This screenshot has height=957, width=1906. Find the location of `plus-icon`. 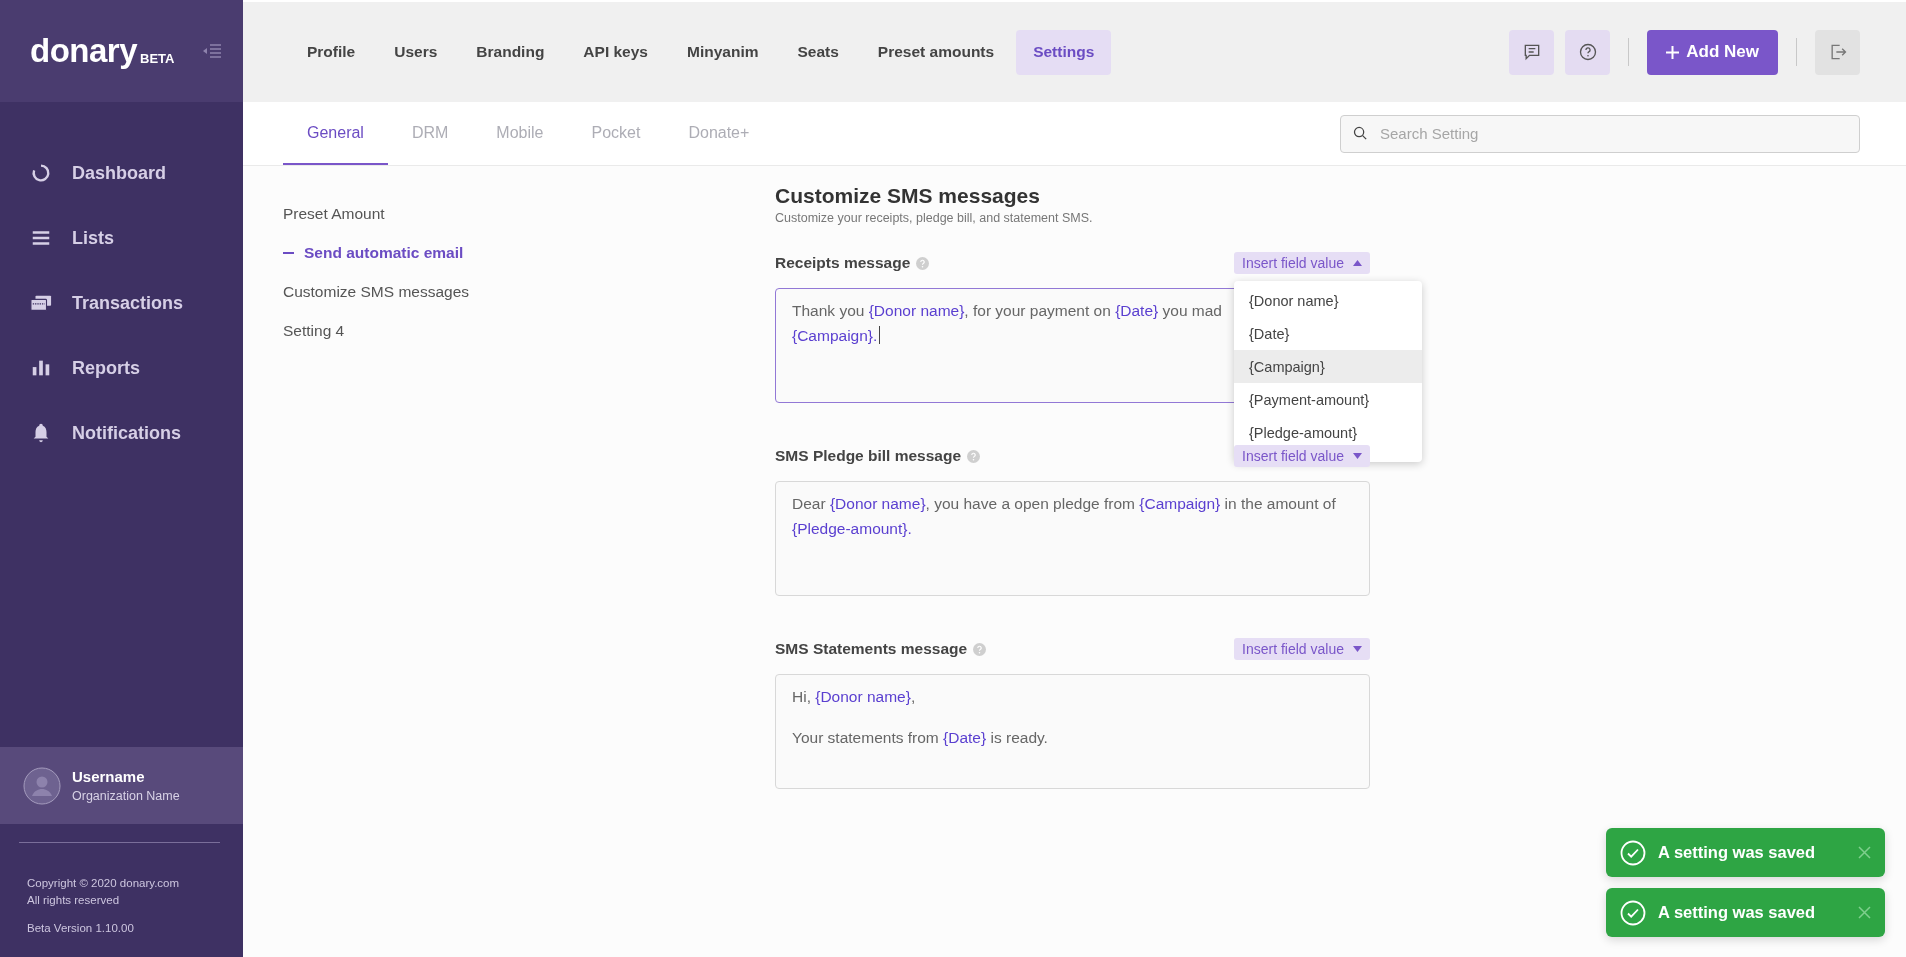

plus-icon is located at coordinates (1673, 52).